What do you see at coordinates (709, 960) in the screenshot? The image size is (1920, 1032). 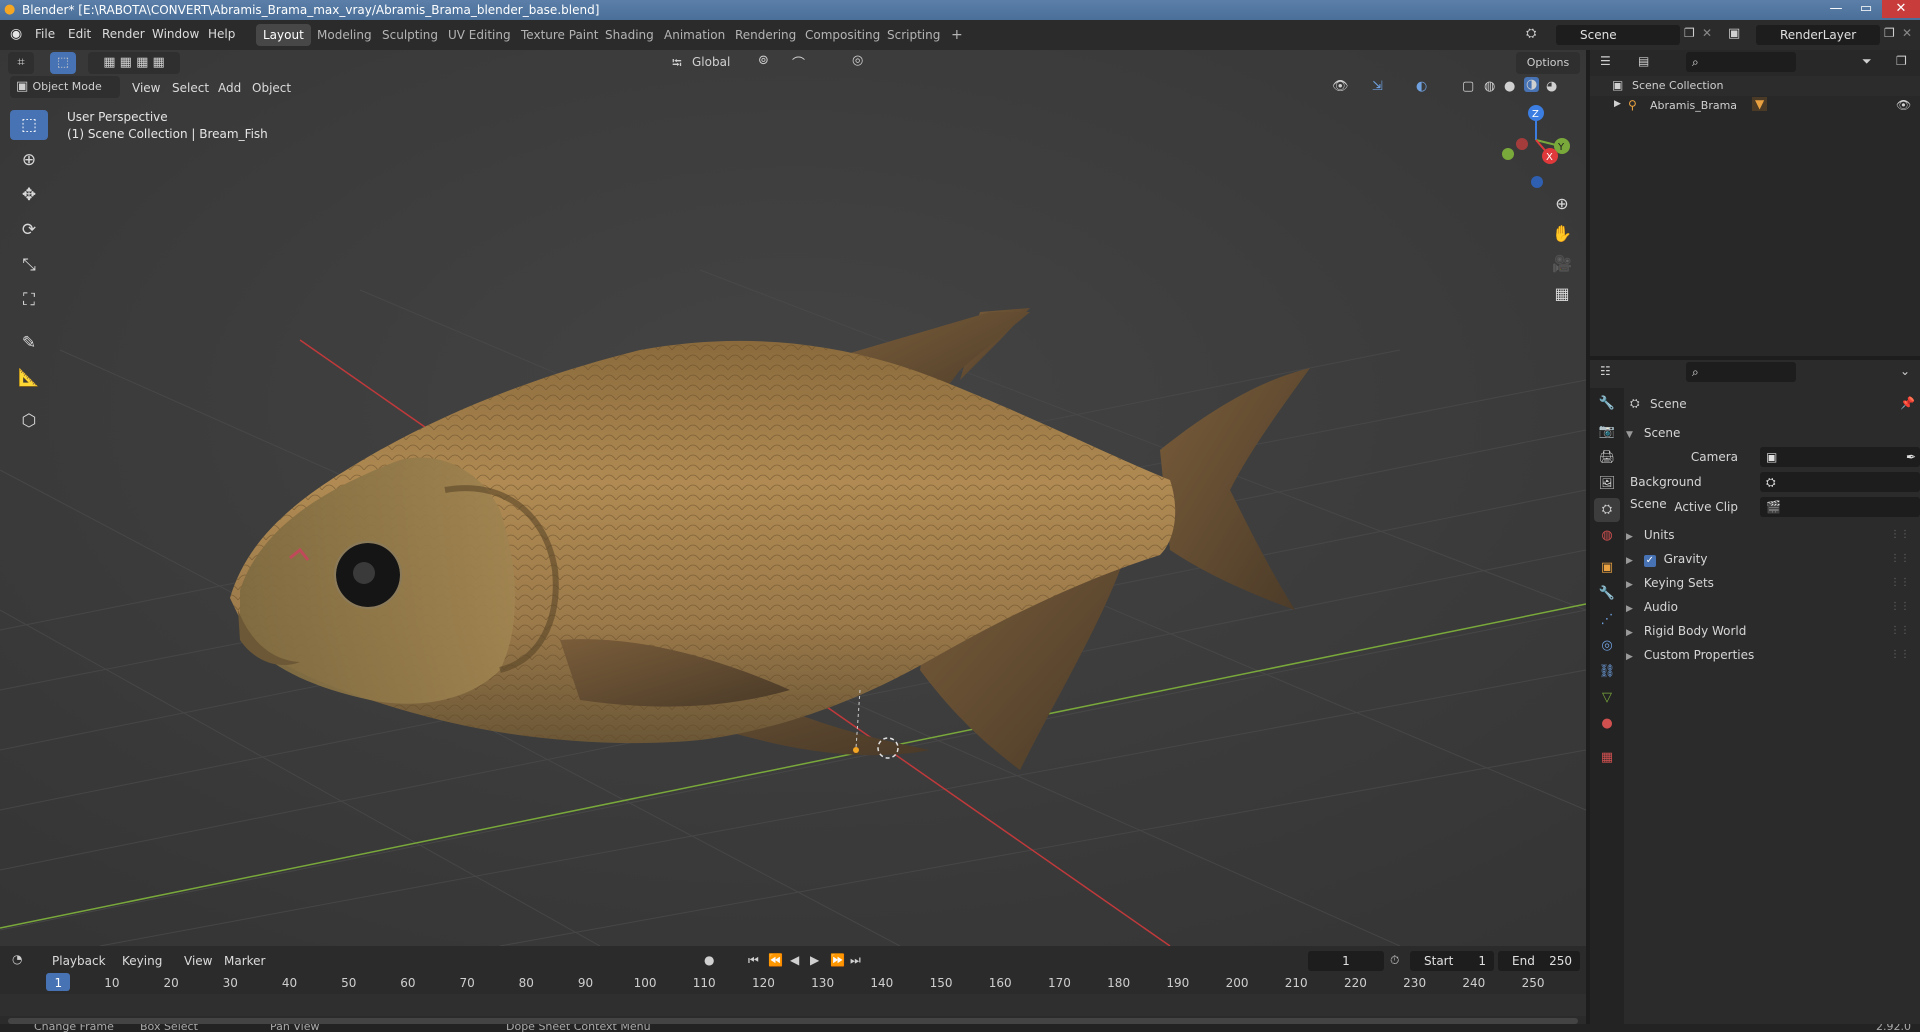 I see `record-icon: ●` at bounding box center [709, 960].